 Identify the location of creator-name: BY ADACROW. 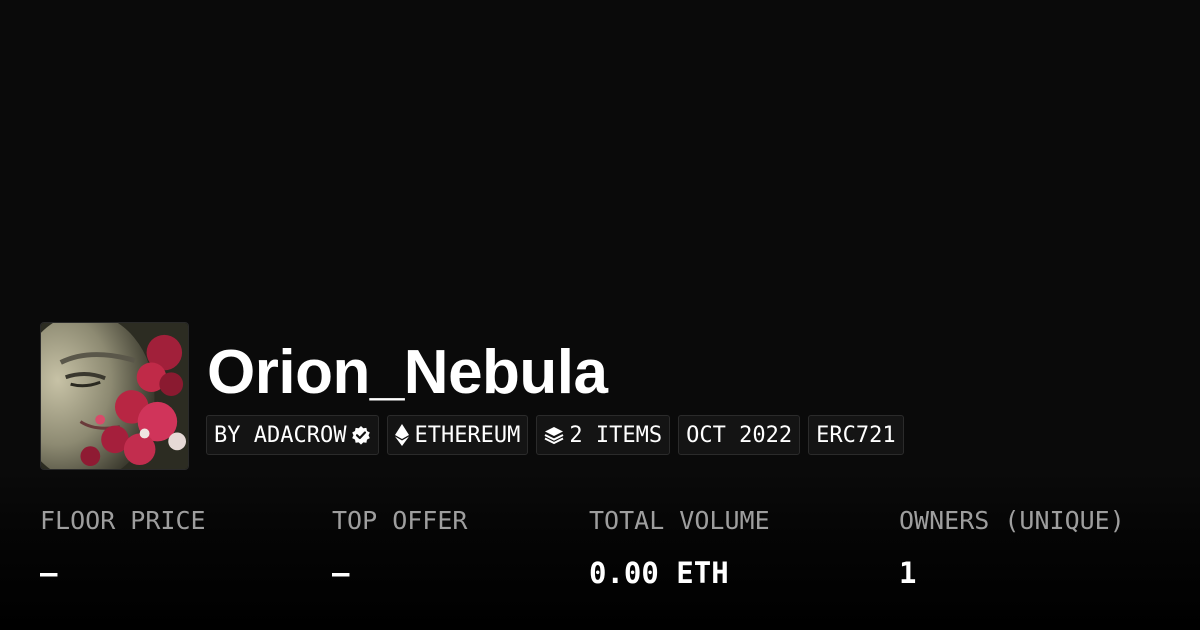
(280, 435).